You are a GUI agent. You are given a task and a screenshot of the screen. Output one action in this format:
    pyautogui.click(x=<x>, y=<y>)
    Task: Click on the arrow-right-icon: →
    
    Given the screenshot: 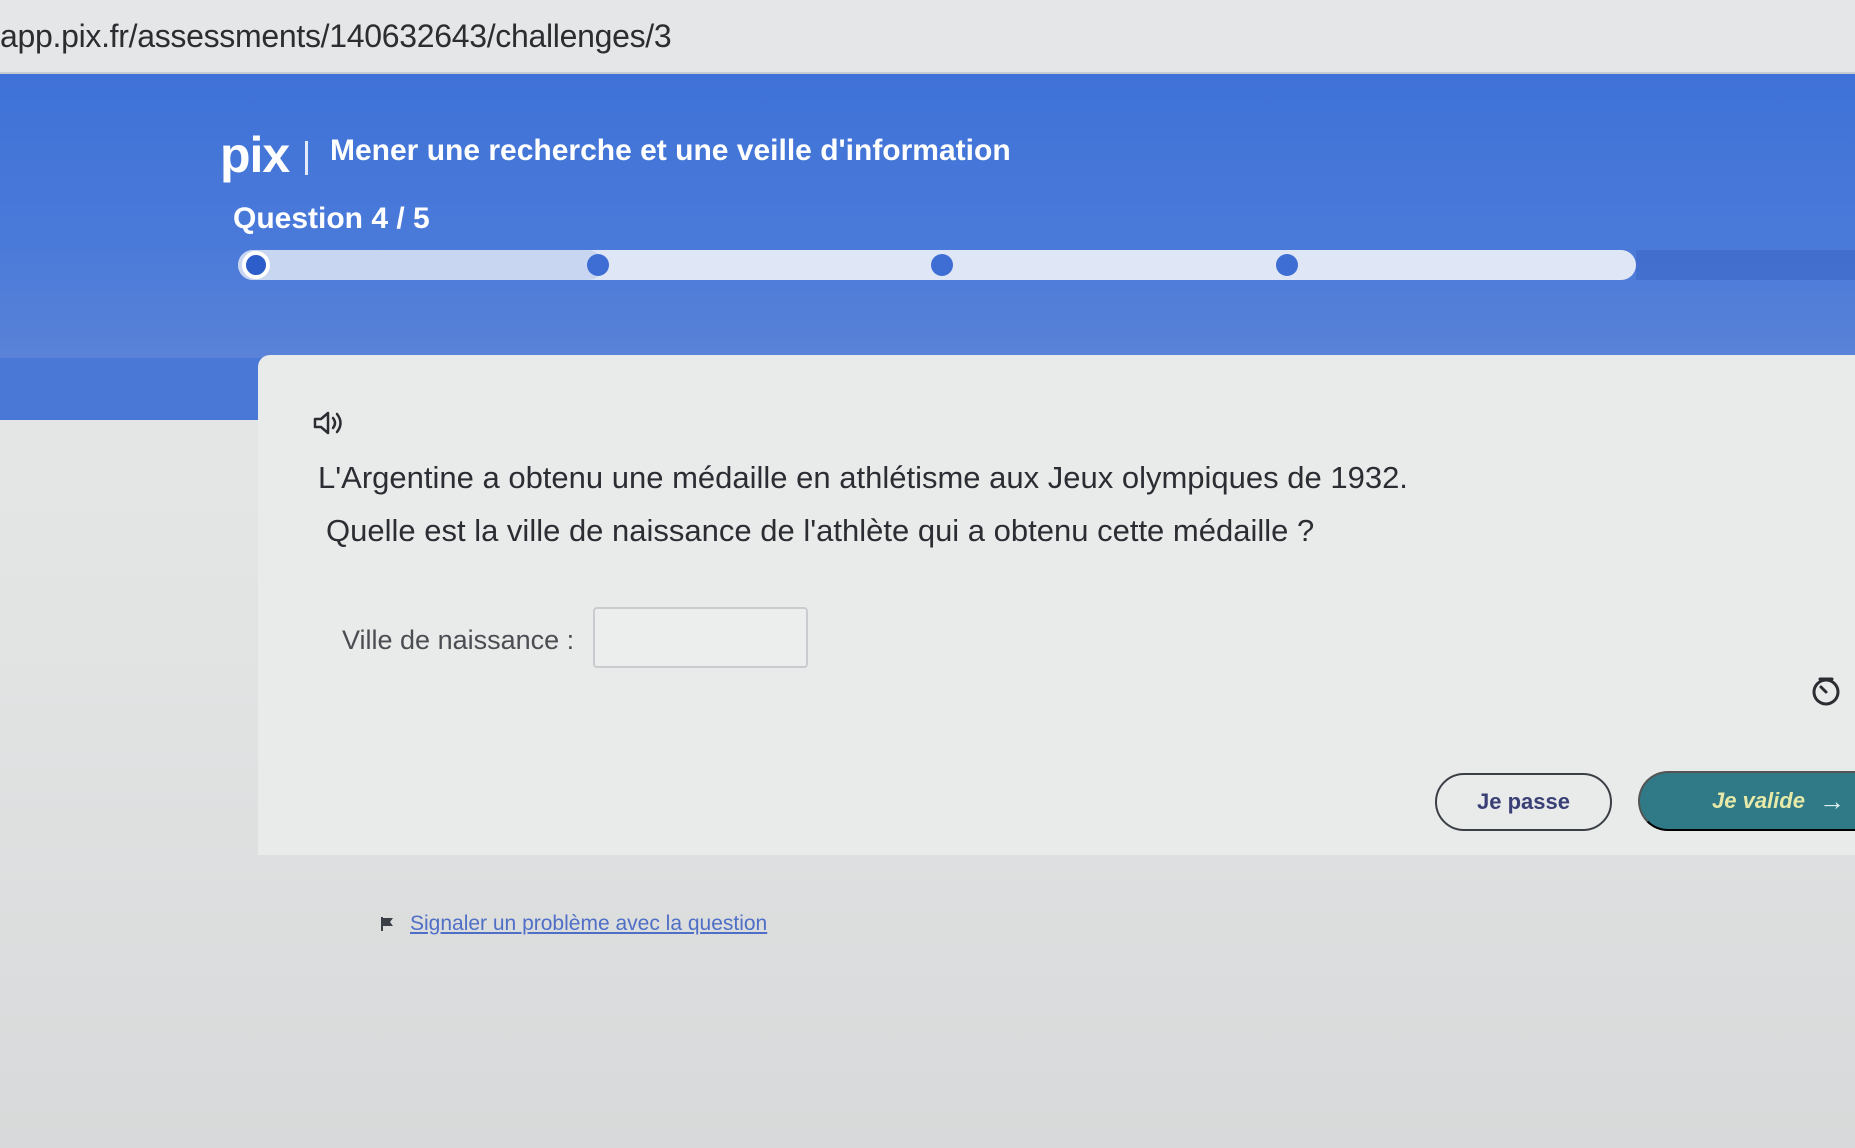 What is the action you would take?
    pyautogui.click(x=1831, y=800)
    